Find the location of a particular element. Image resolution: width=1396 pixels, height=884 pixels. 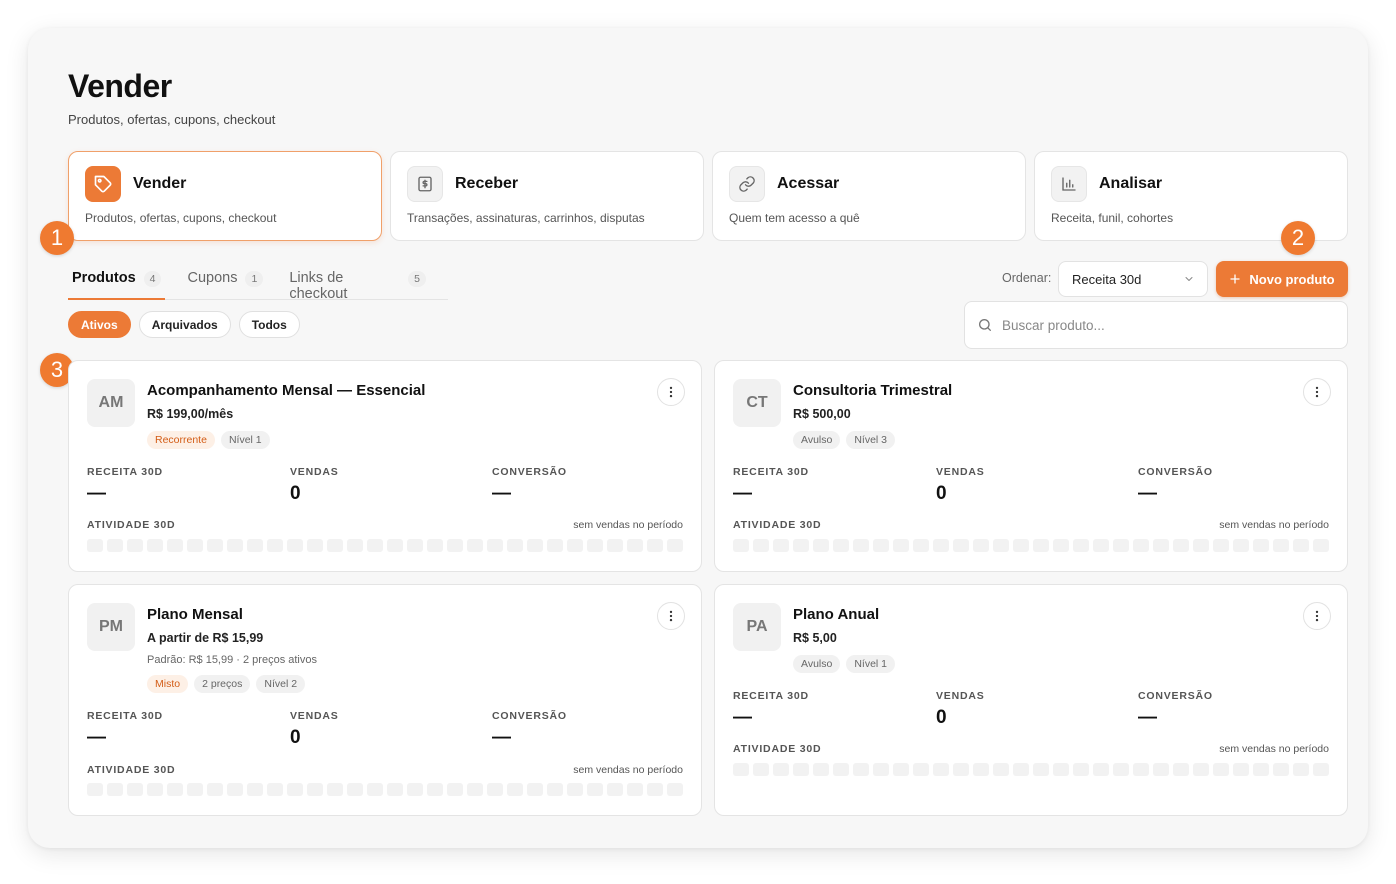

tab-links-de-checkout: Links de checkout 5 is located at coordinates (357, 282).